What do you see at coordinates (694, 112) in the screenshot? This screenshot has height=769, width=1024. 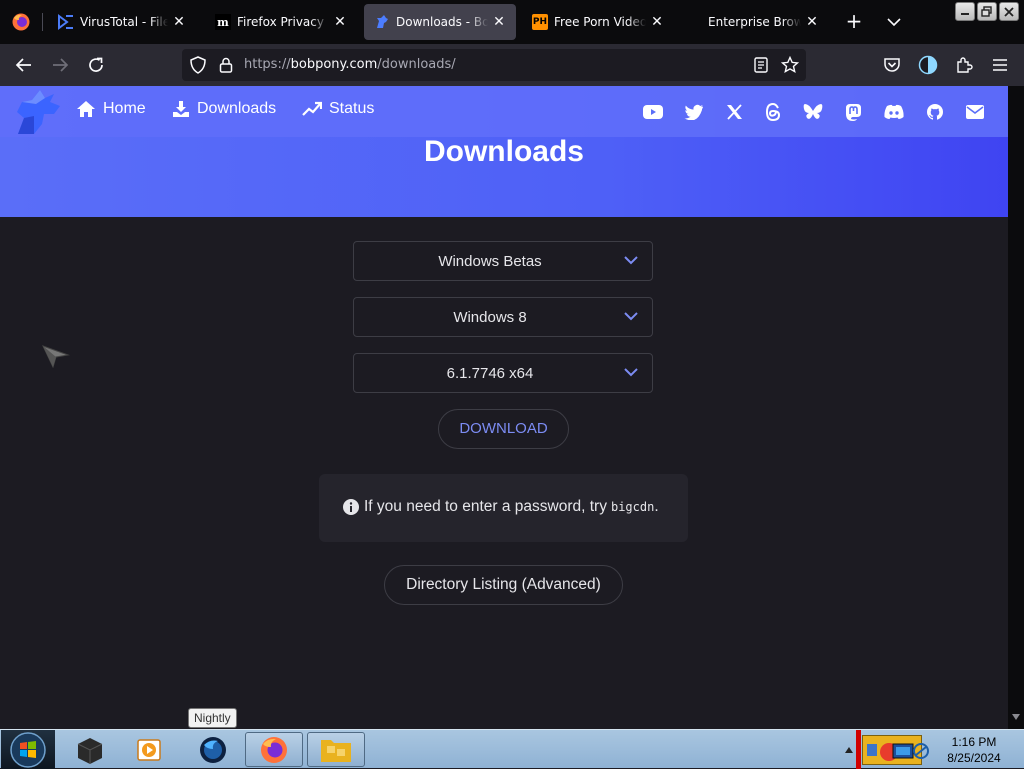 I see `twitter-link` at bounding box center [694, 112].